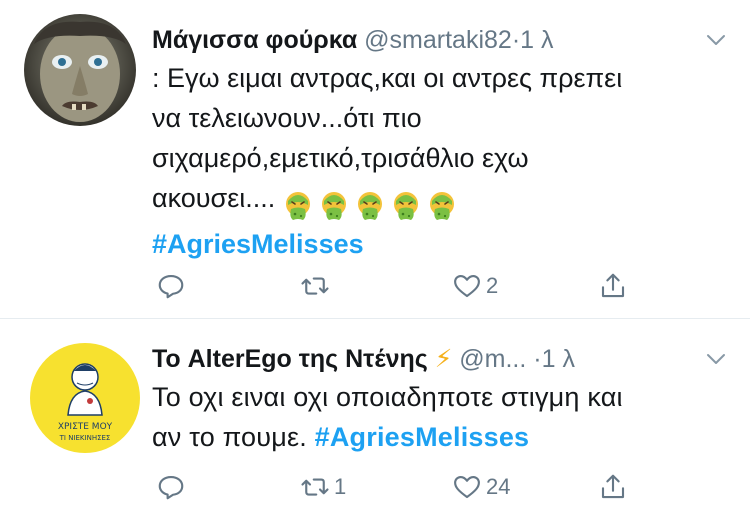  I want to click on handle: @smartaki82, so click(438, 40).